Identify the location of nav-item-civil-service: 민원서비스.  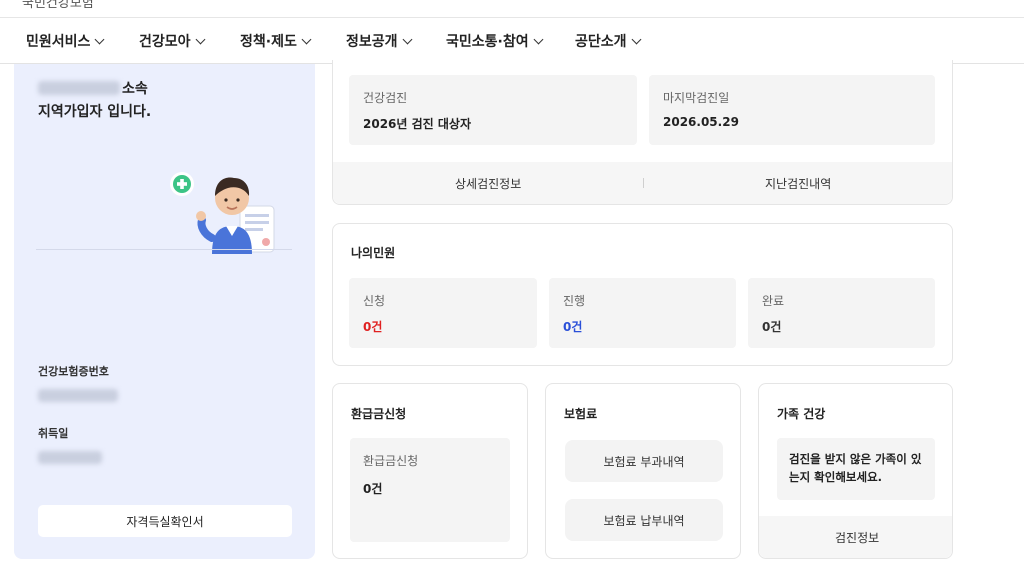
(65, 41).